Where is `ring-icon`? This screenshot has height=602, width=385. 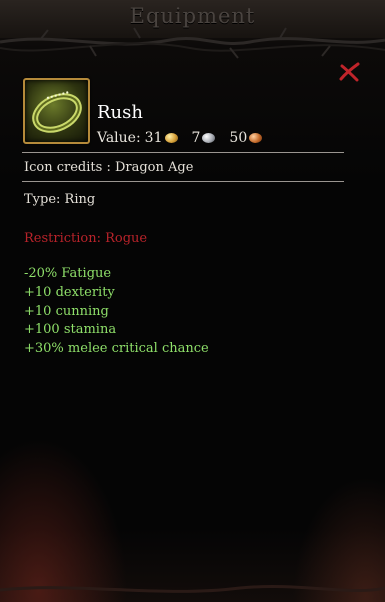 ring-icon is located at coordinates (57, 112).